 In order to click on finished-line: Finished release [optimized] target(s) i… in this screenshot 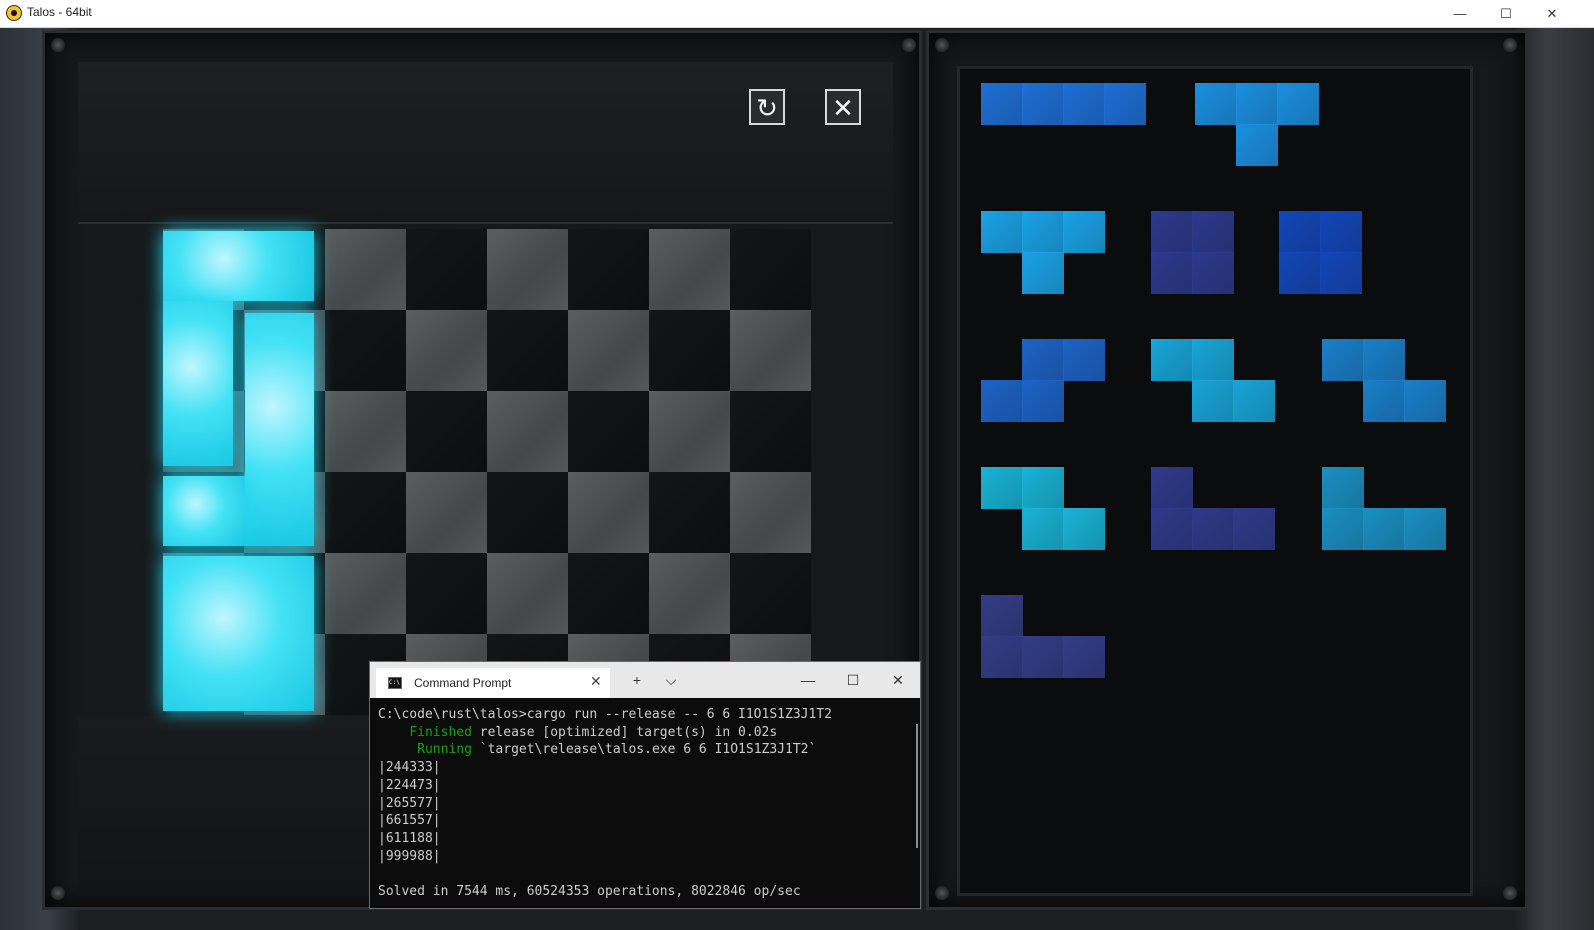, I will do `click(643, 733)`.